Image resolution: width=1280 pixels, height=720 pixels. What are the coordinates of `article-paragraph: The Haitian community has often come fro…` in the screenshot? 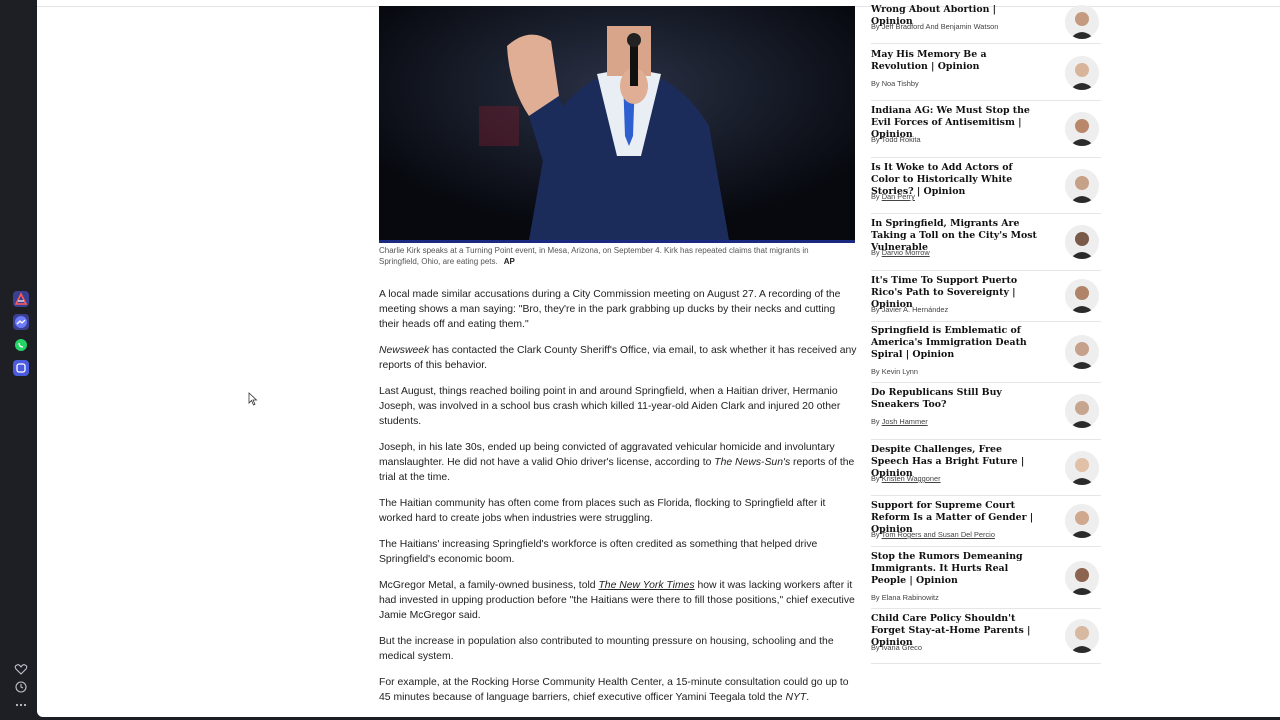 It's located at (602, 511).